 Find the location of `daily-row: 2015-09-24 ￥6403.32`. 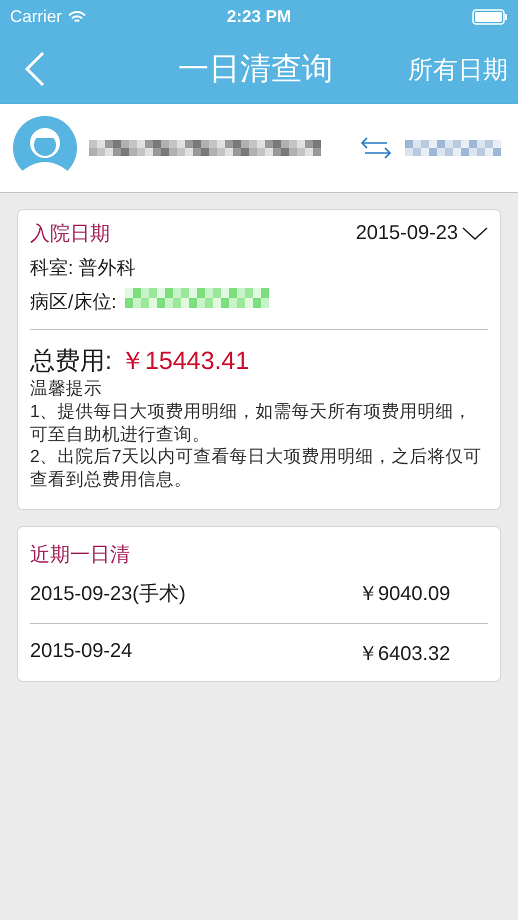

daily-row: 2015-09-24 ￥6403.32 is located at coordinates (259, 653).